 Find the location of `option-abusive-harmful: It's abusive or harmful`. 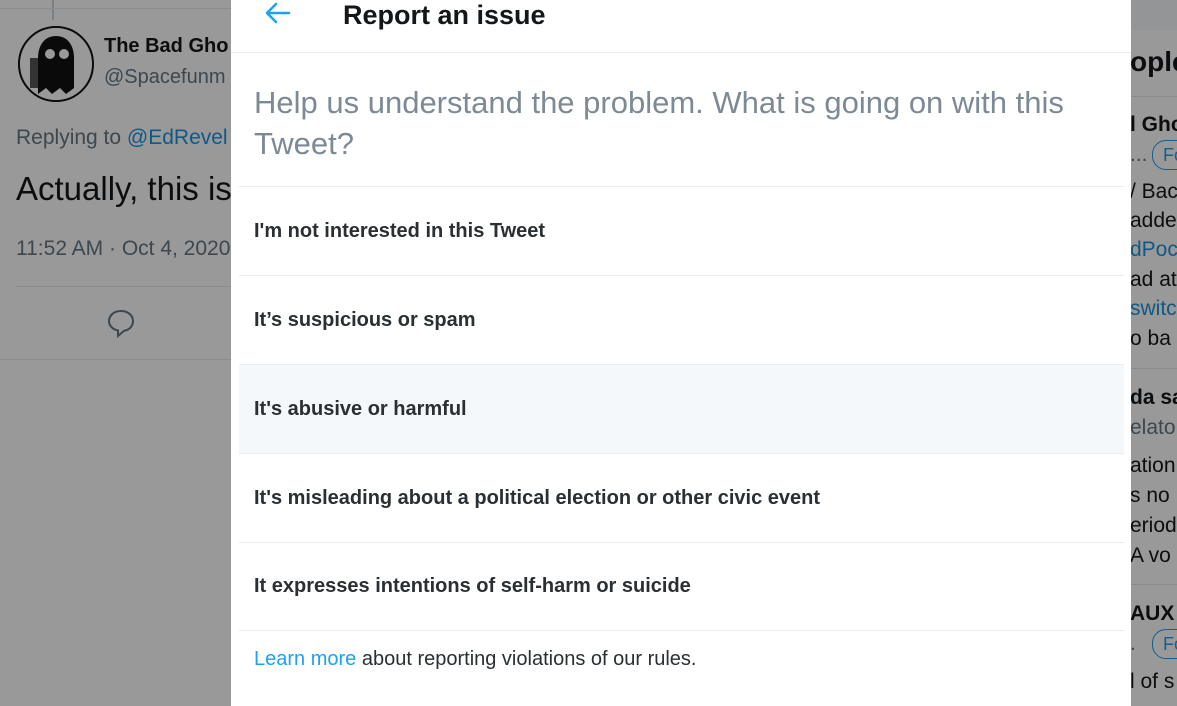

option-abusive-harmful: It's abusive or harmful is located at coordinates (681, 408).